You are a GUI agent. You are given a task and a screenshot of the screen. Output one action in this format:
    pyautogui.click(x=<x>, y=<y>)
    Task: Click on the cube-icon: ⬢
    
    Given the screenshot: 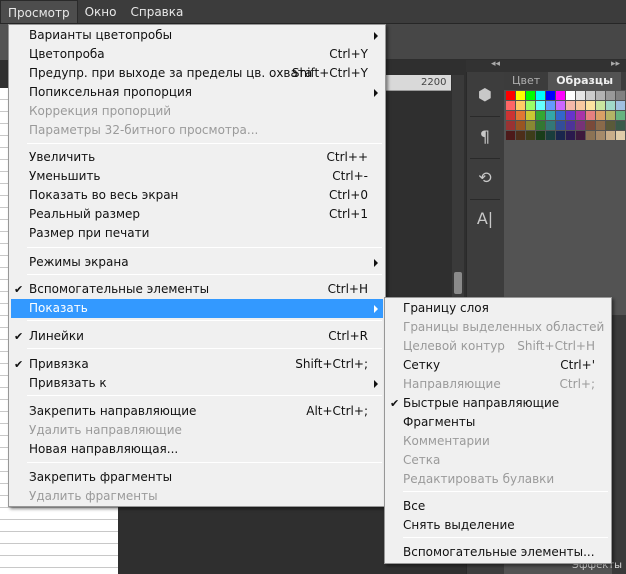 What is the action you would take?
    pyautogui.click(x=485, y=95)
    